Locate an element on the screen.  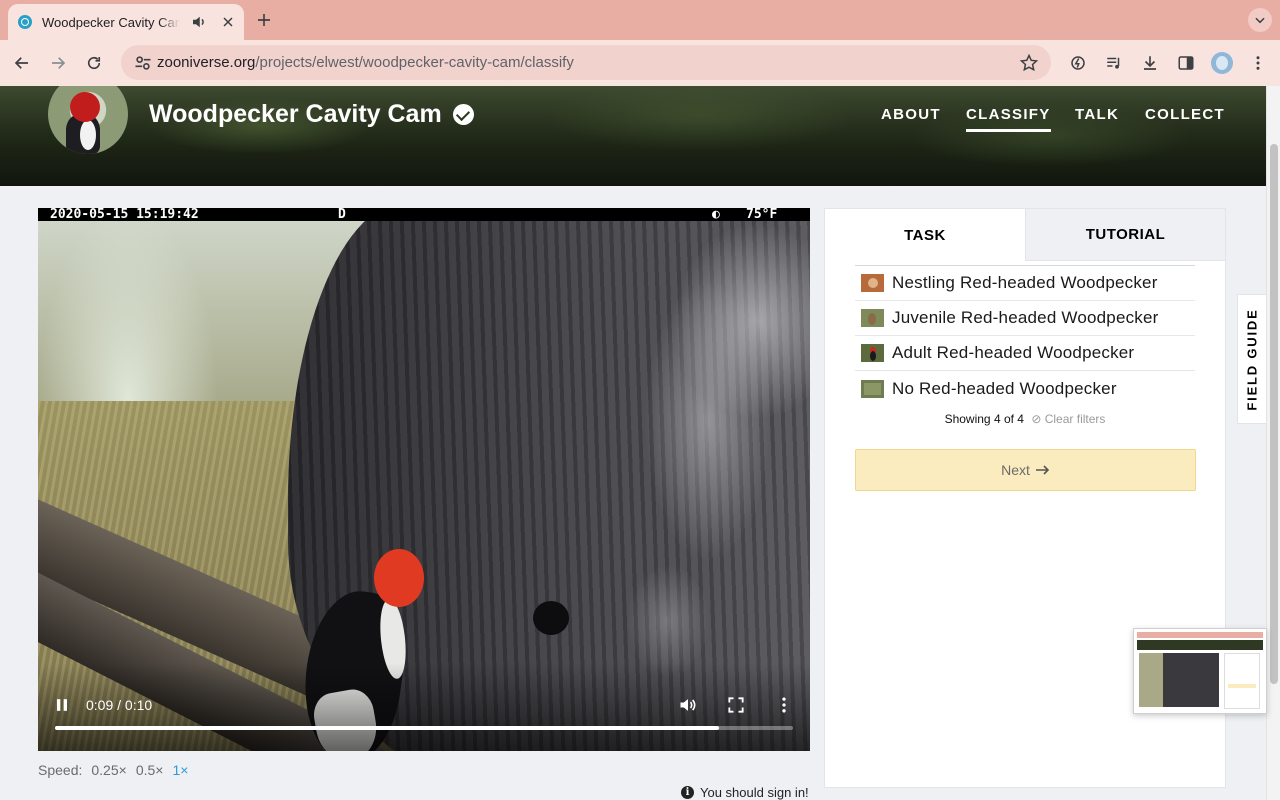
forward-button is located at coordinates (58, 63).